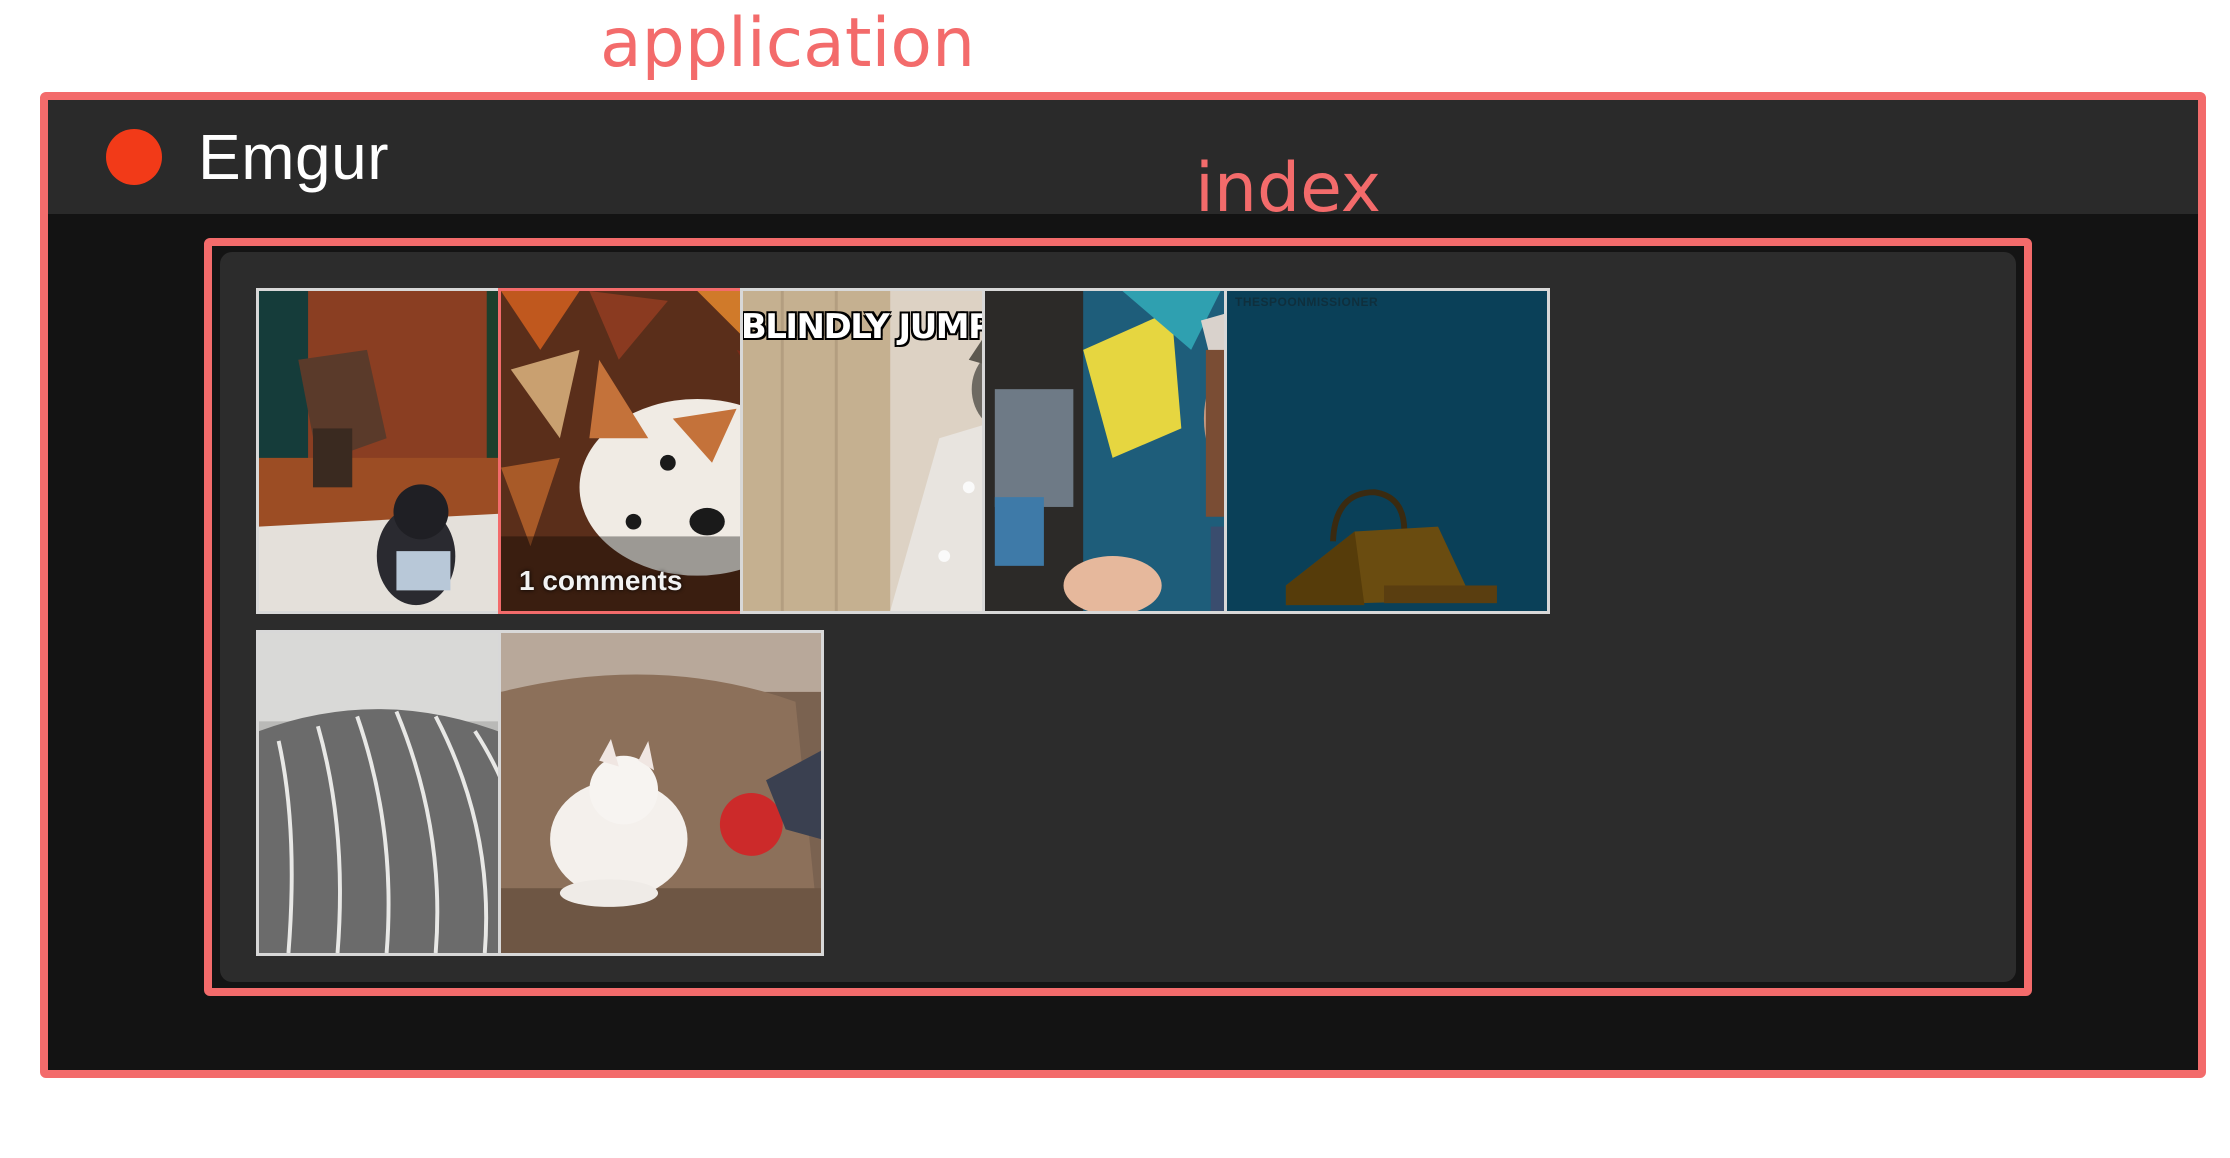  Describe the element at coordinates (134, 157) in the screenshot. I see `logo-dot-icon` at that location.